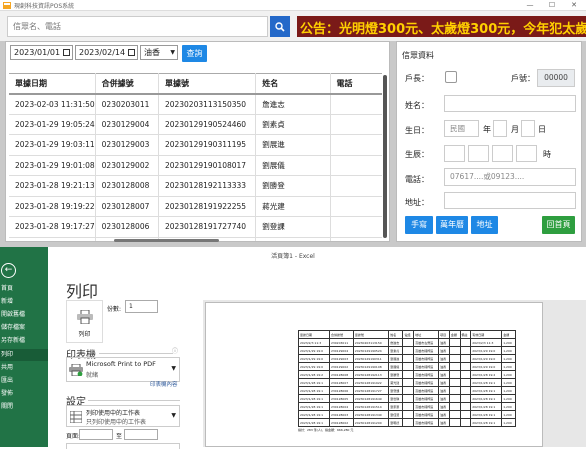 This screenshot has height=449, width=586. What do you see at coordinates (574, 5) in the screenshot?
I see `close-button: ✕` at bounding box center [574, 5].